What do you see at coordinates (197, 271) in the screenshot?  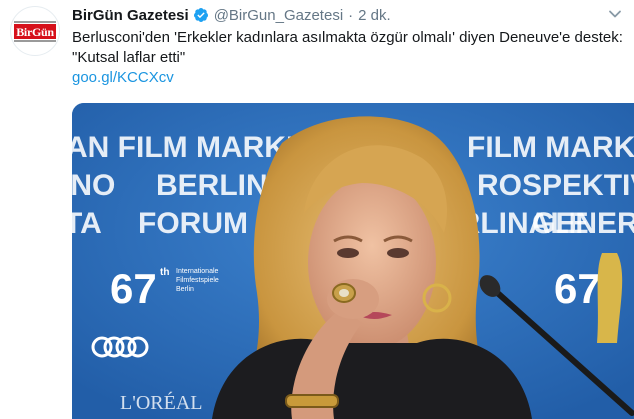 I see `badge-caption-1: Internationale` at bounding box center [197, 271].